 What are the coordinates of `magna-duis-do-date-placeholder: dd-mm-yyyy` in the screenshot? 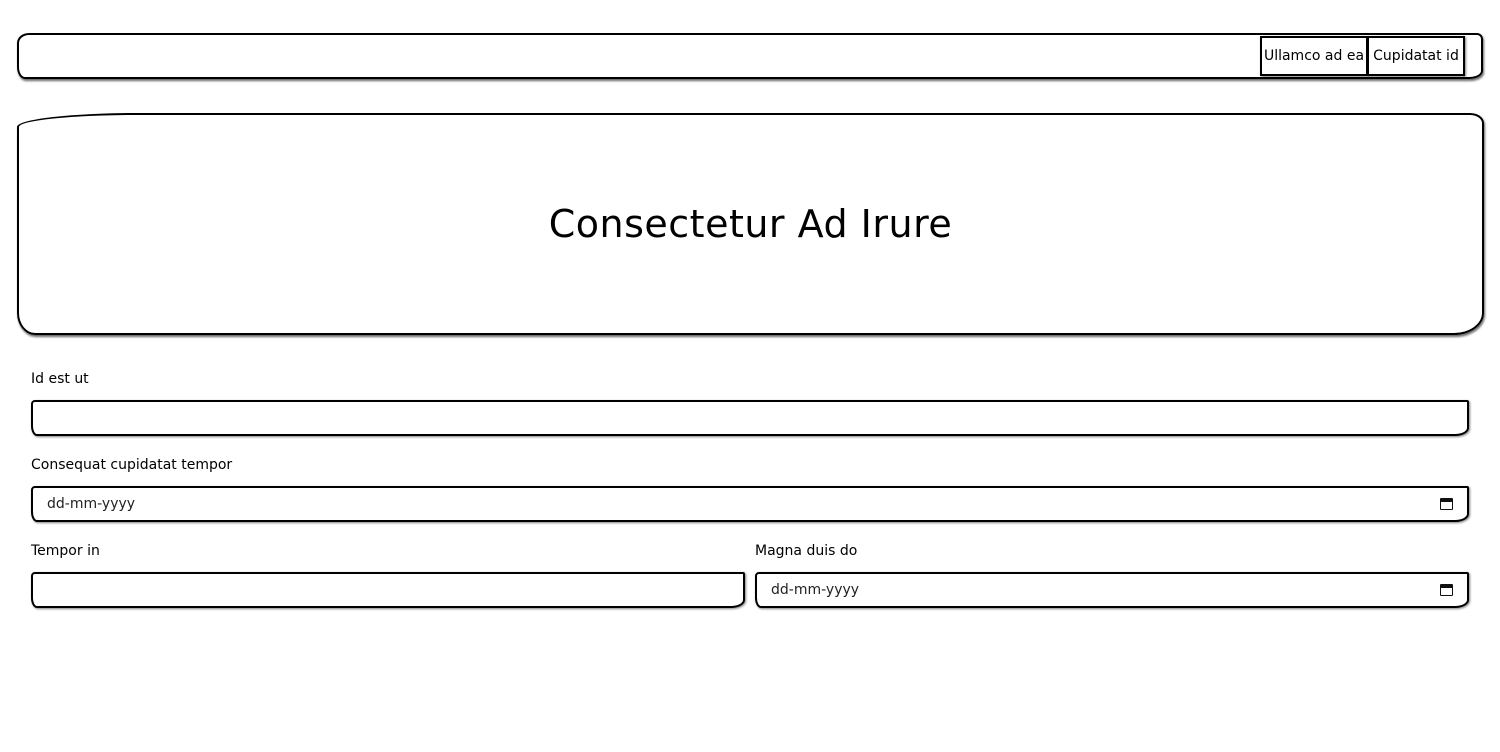 It's located at (815, 590).